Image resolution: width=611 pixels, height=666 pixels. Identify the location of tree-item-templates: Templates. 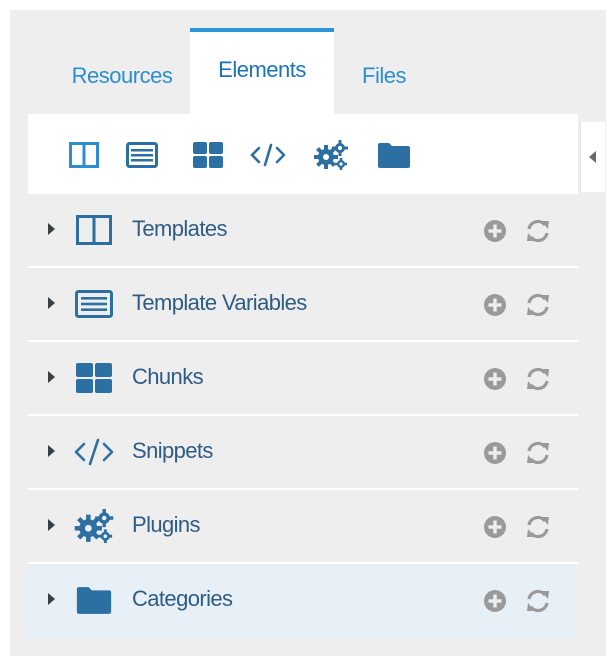
(303, 231).